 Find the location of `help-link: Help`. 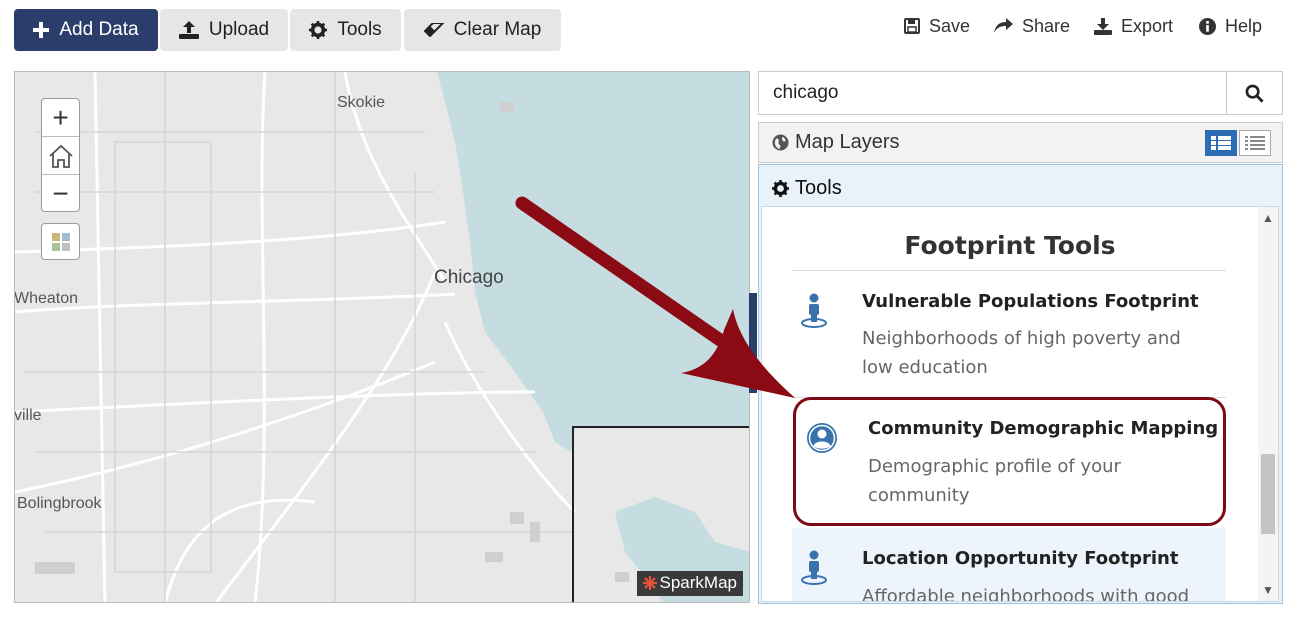

help-link: Help is located at coordinates (1230, 26).